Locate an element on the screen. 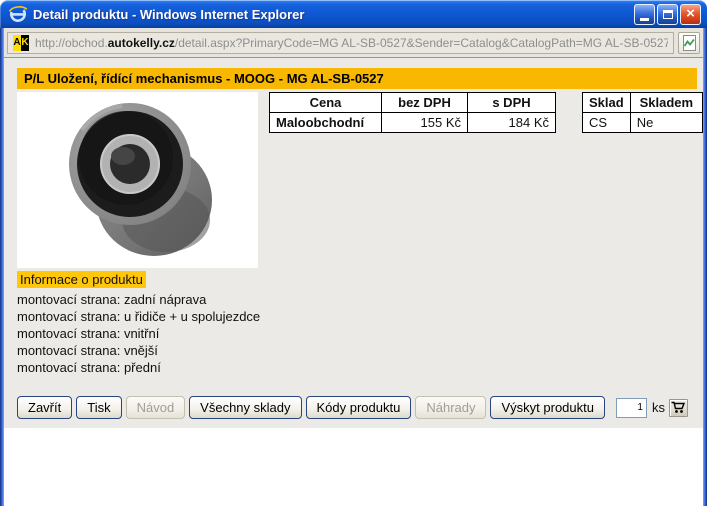  price-col-bez-dph: bez DPH is located at coordinates (424, 102).